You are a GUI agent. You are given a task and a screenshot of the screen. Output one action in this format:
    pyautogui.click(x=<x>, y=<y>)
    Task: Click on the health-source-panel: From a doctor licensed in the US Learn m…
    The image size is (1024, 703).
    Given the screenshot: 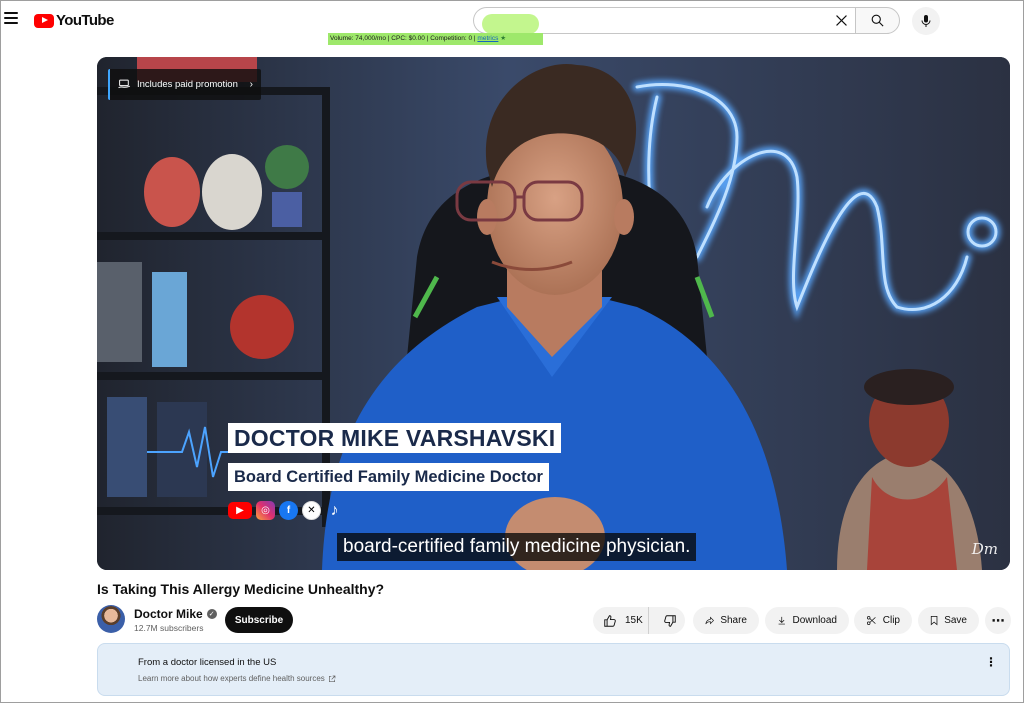 What is the action you would take?
    pyautogui.click(x=553, y=669)
    